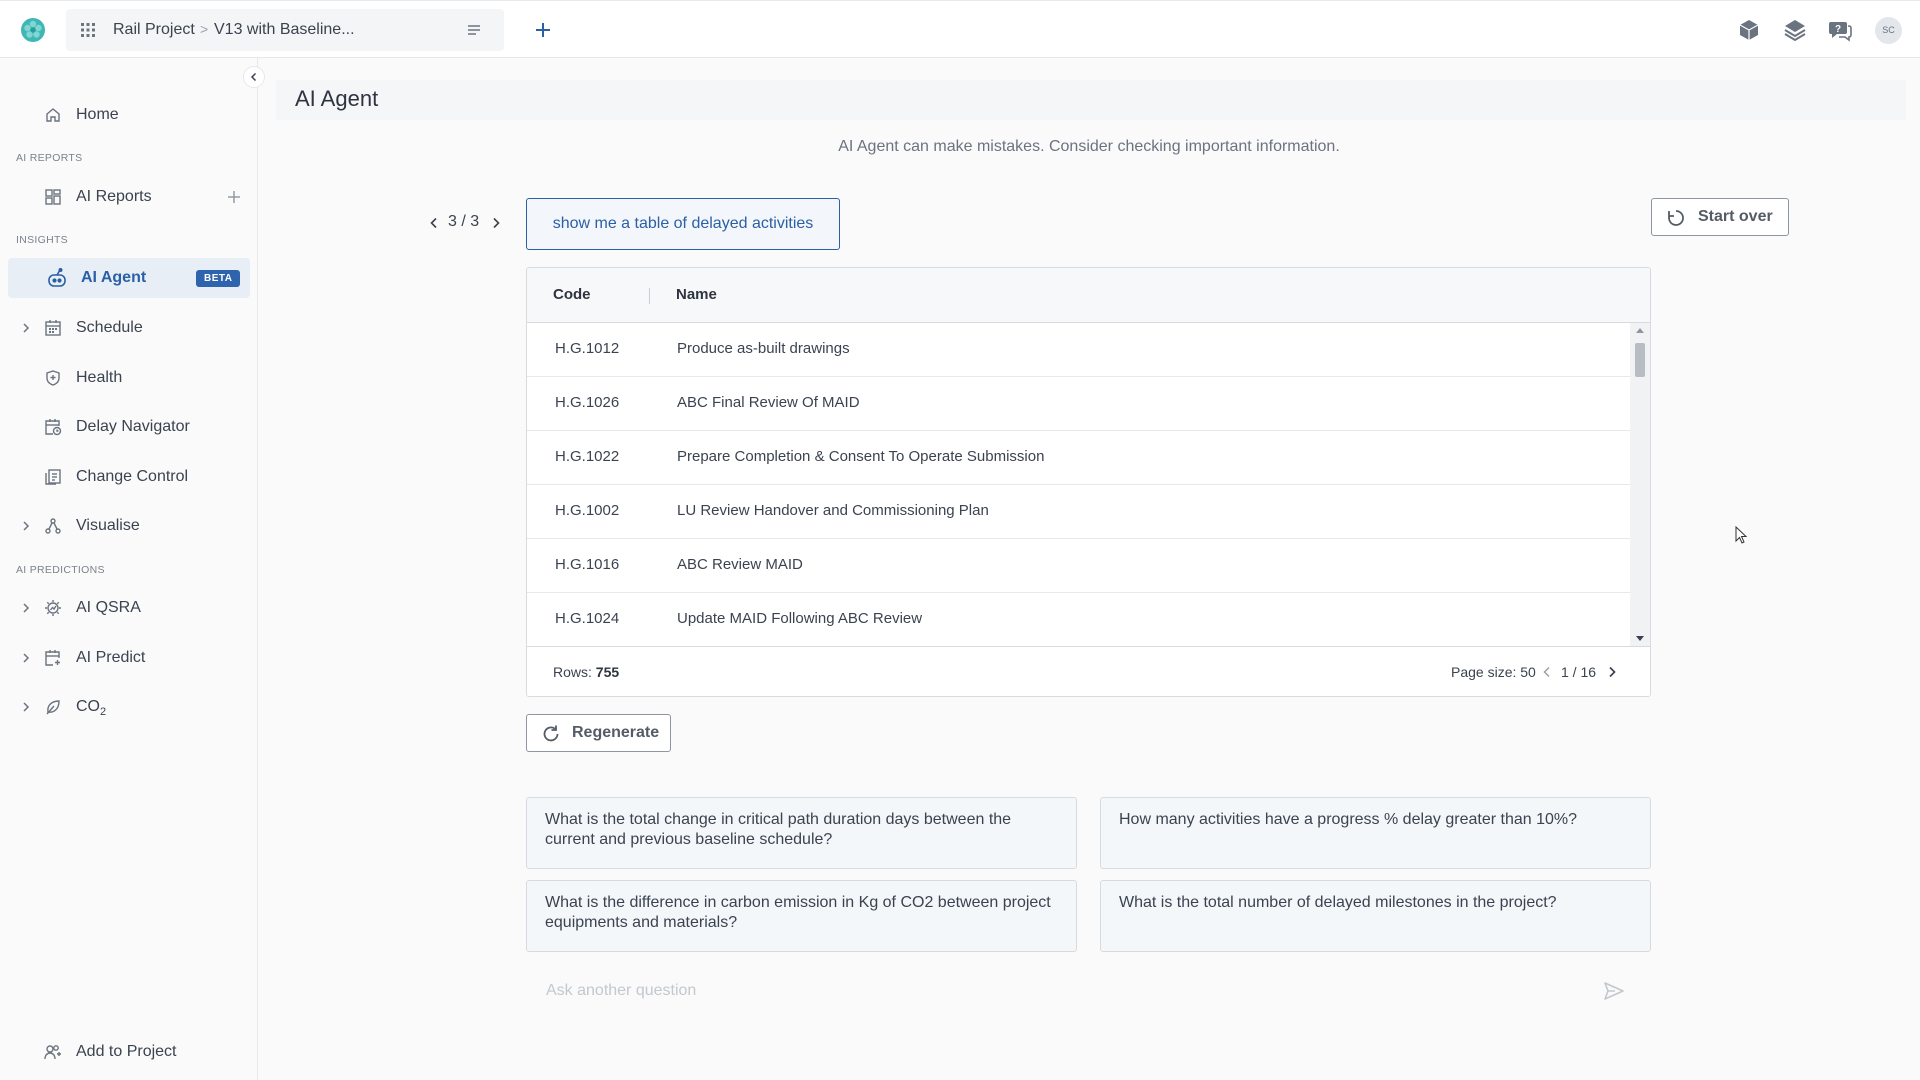  What do you see at coordinates (800, 618) in the screenshot?
I see `cell-name: Update MAID Following ABC Review` at bounding box center [800, 618].